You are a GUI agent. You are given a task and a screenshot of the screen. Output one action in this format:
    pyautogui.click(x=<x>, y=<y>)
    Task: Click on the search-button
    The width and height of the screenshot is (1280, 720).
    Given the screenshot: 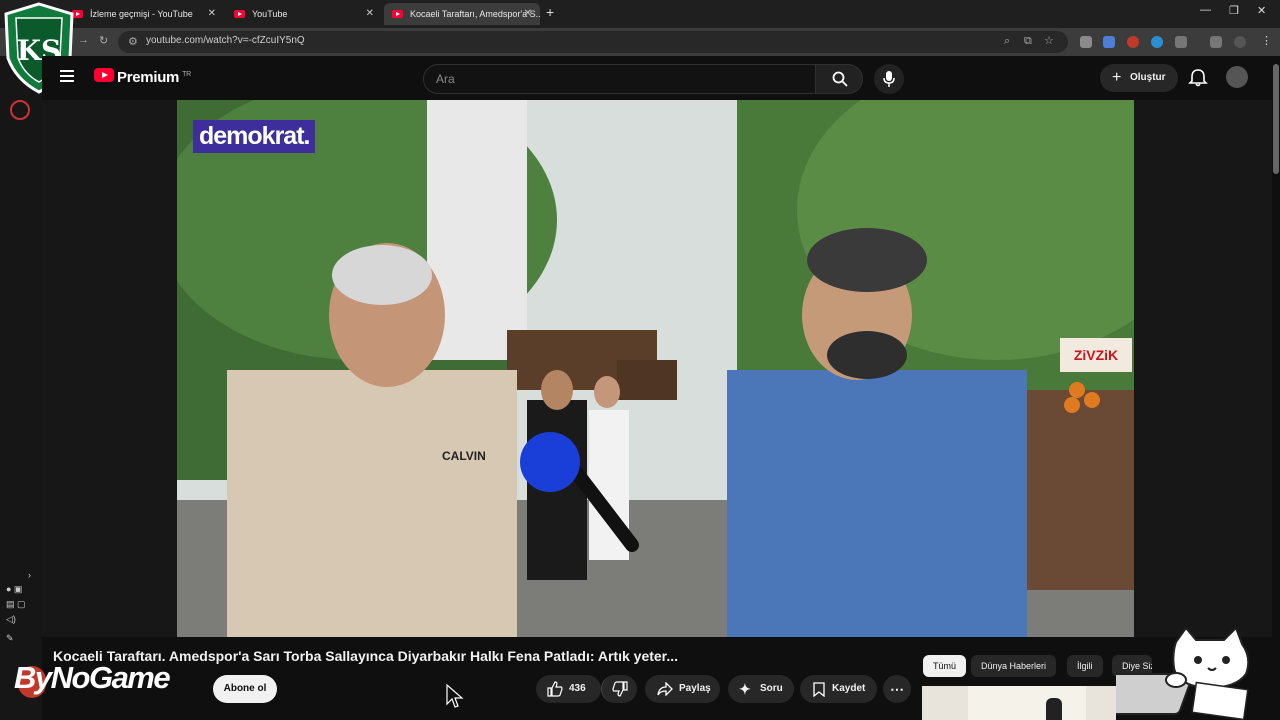 What is the action you would take?
    pyautogui.click(x=839, y=79)
    